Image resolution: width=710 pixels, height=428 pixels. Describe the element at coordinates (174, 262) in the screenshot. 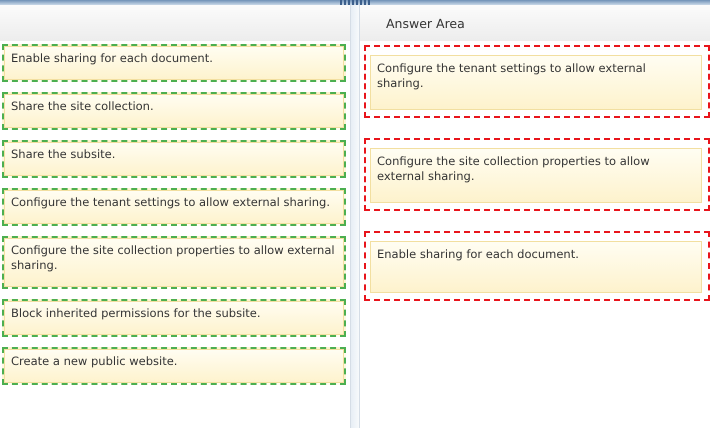

I see `answer-choice: Configure the site collection properties to allow external sharing.` at that location.